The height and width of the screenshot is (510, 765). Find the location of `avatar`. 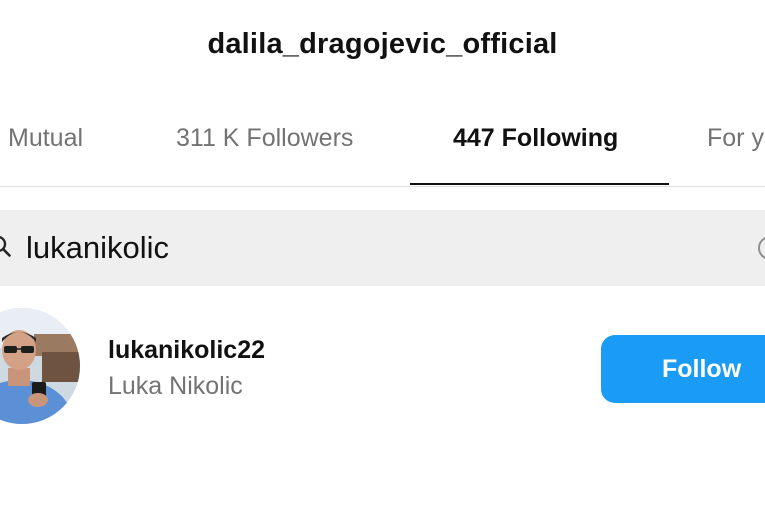

avatar is located at coordinates (40, 366).